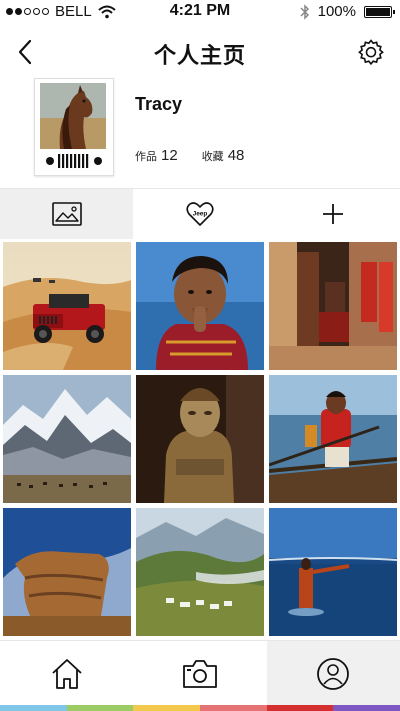 The height and width of the screenshot is (711, 400). I want to click on tab-favorites: Jeep, so click(199, 214).